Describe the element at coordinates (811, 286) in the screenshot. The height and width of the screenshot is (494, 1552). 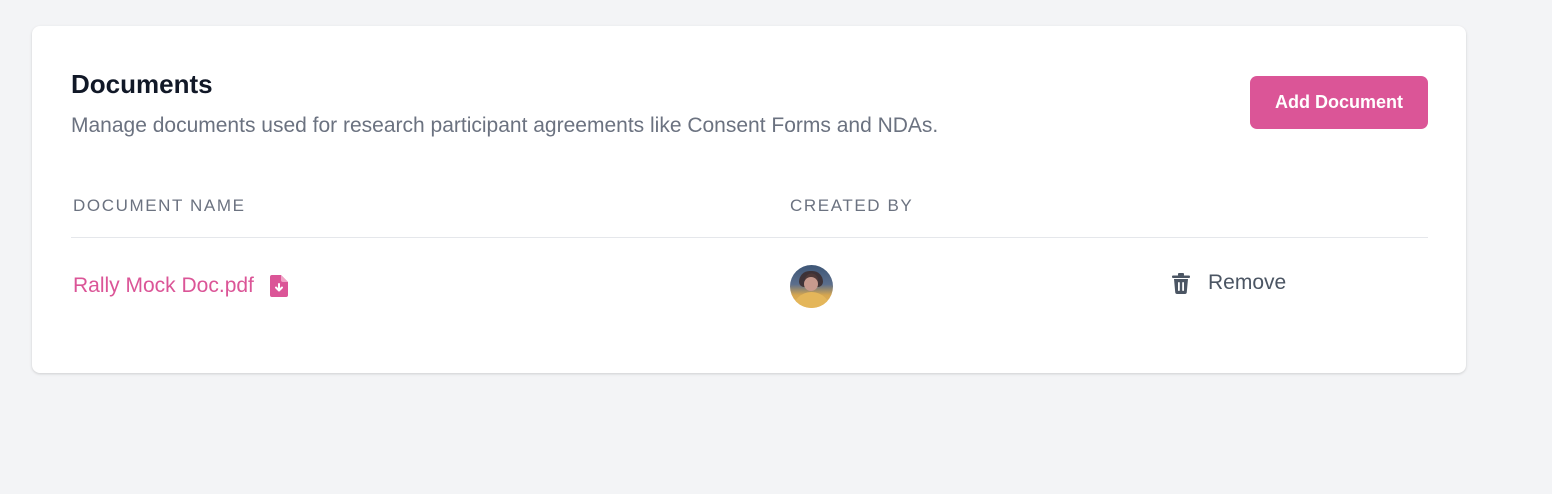
I see `avatar` at that location.